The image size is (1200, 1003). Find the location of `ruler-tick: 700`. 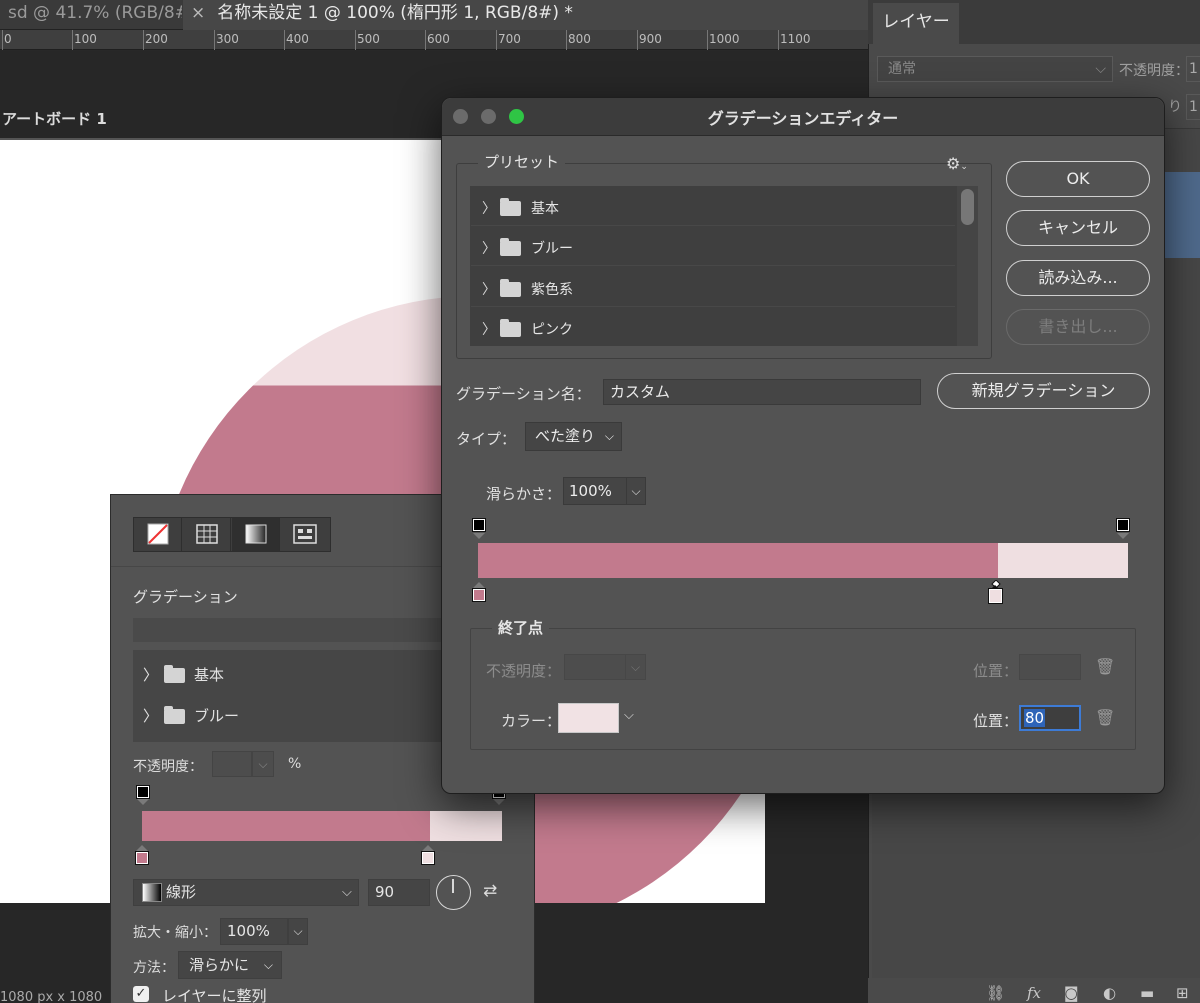

ruler-tick: 700 is located at coordinates (509, 39).